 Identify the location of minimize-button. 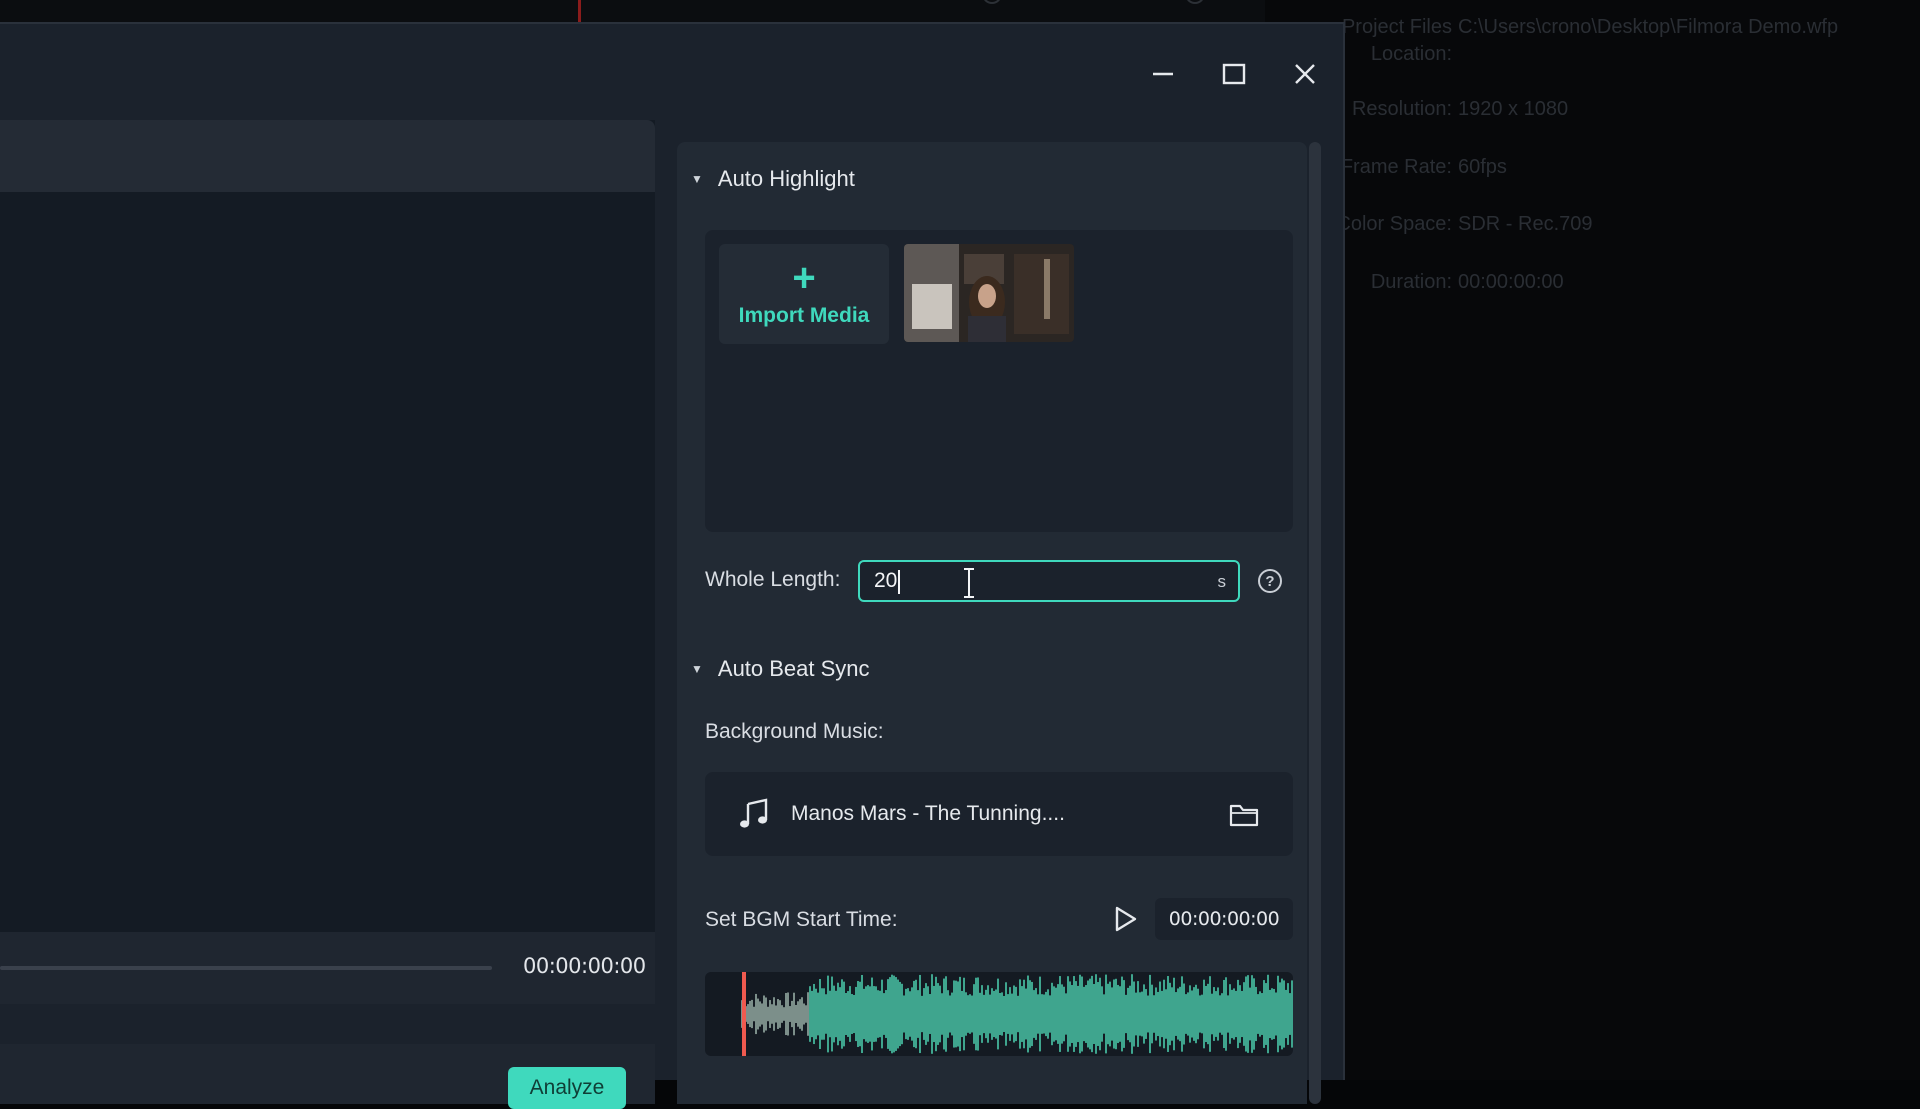
(1163, 74).